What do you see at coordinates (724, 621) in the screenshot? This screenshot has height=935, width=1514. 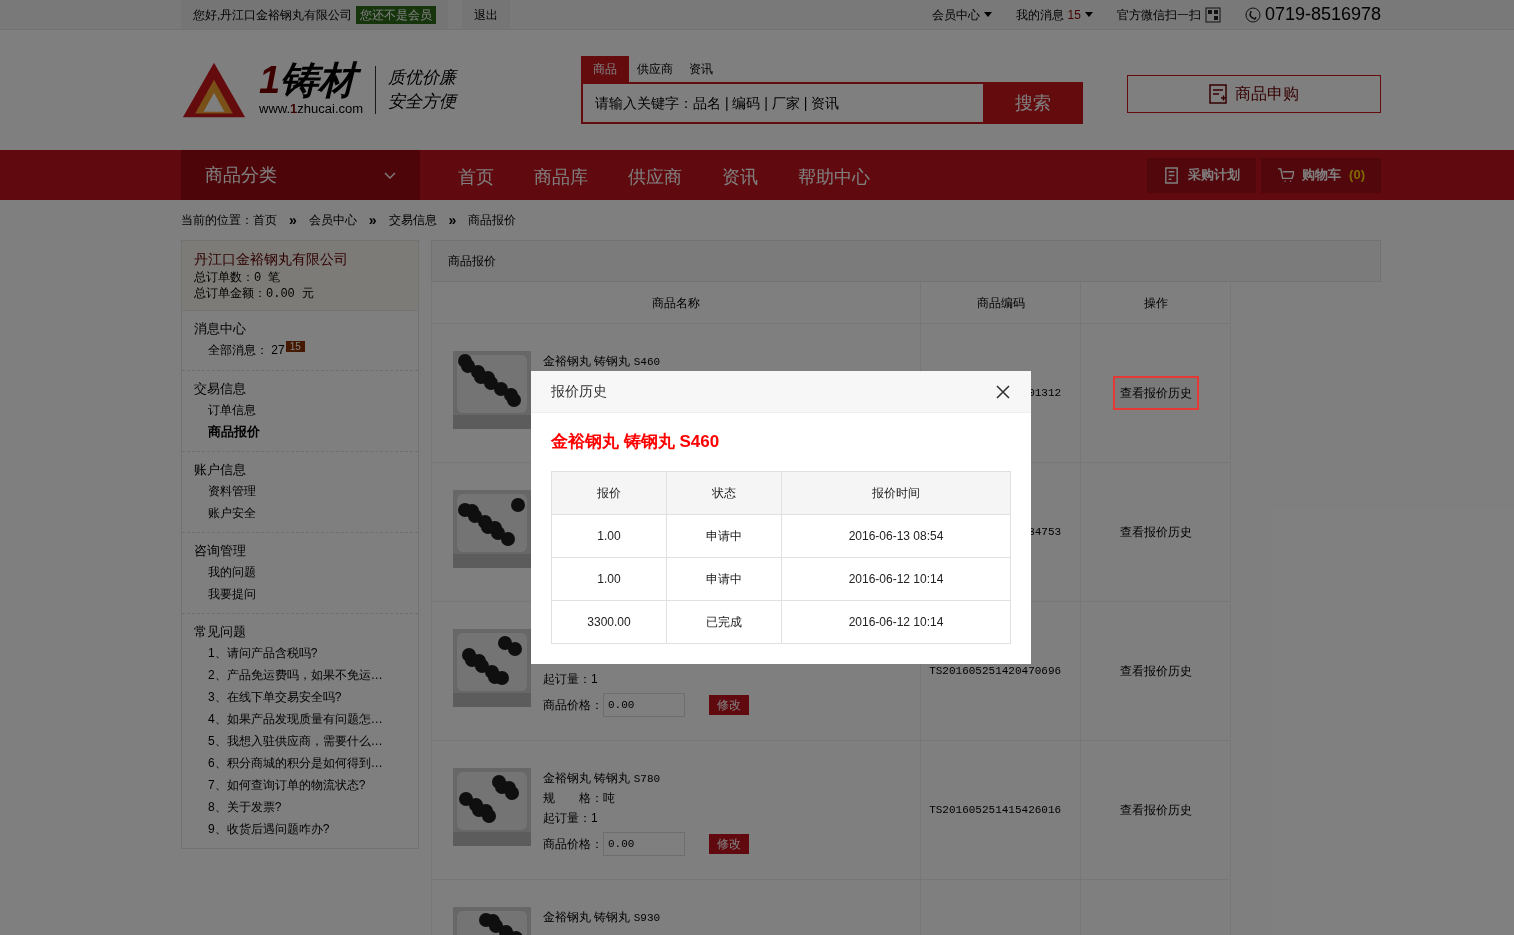 I see `table-cell: 已完成` at bounding box center [724, 621].